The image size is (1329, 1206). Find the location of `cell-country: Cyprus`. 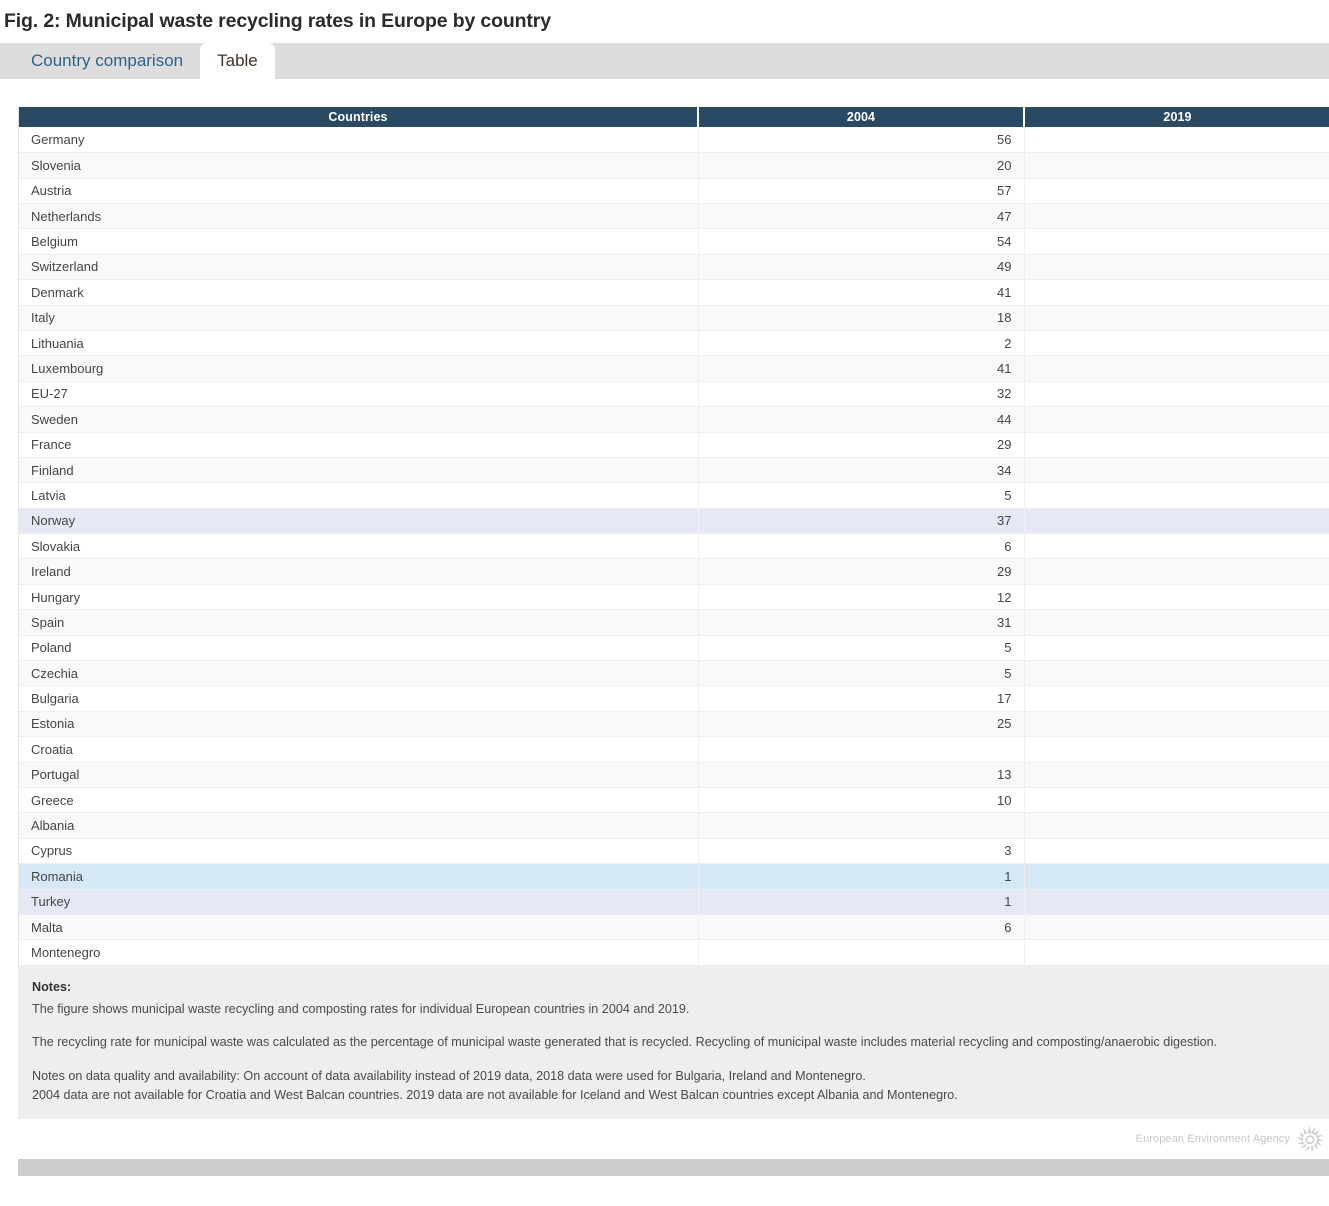

cell-country: Cyprus is located at coordinates (358, 851).